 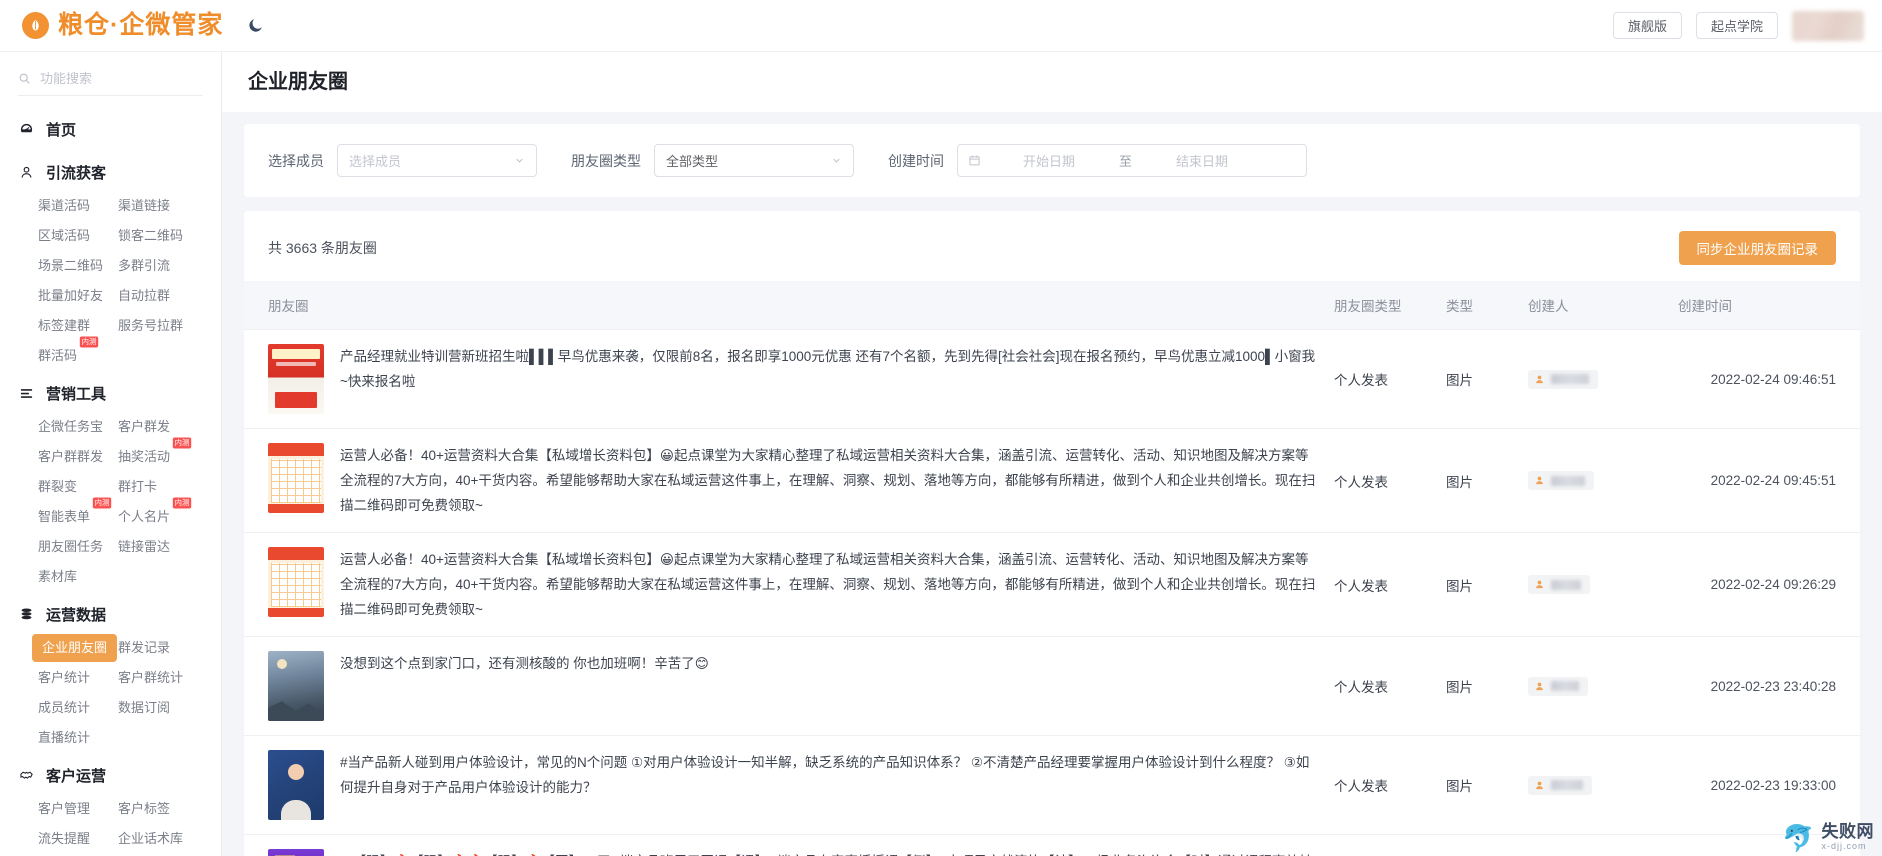 I want to click on sidebar-item-customer-stats: 客户统计, so click(x=64, y=678).